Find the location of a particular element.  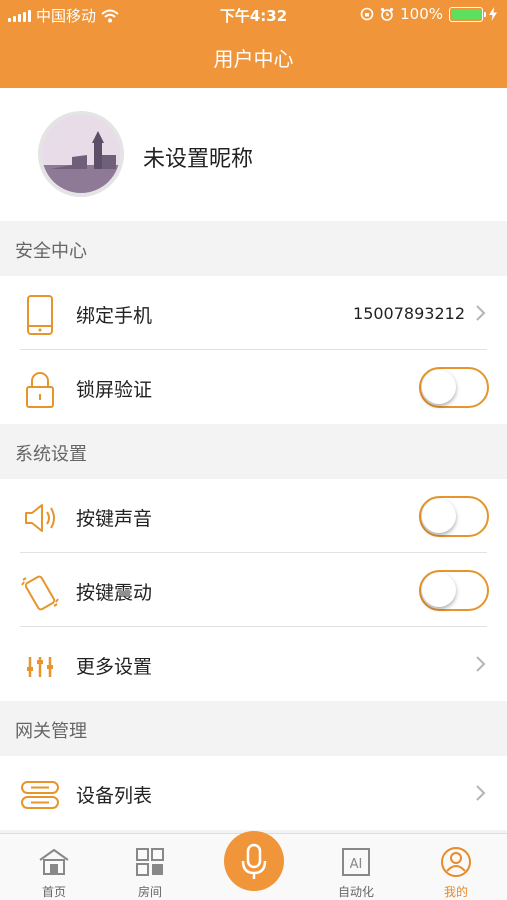

charging-icon is located at coordinates (493, 14).